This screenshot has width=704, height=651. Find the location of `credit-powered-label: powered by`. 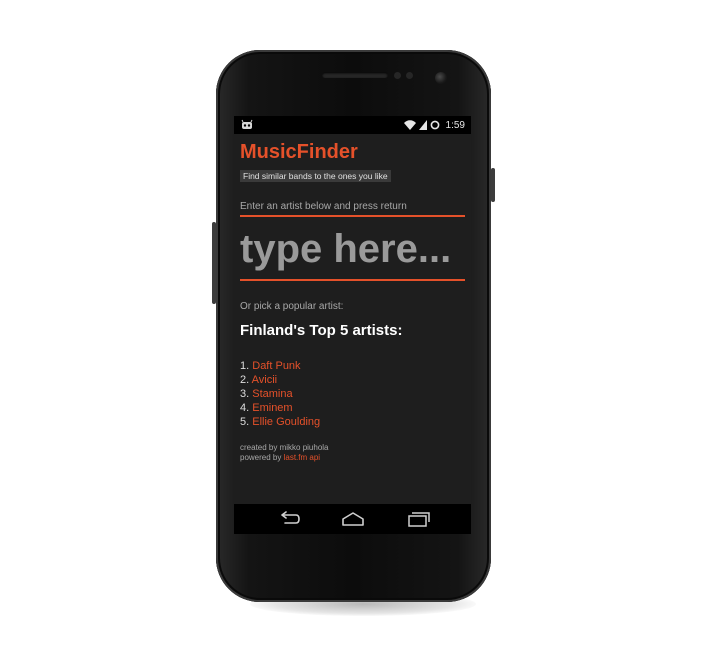

credit-powered-label: powered by is located at coordinates (261, 457).